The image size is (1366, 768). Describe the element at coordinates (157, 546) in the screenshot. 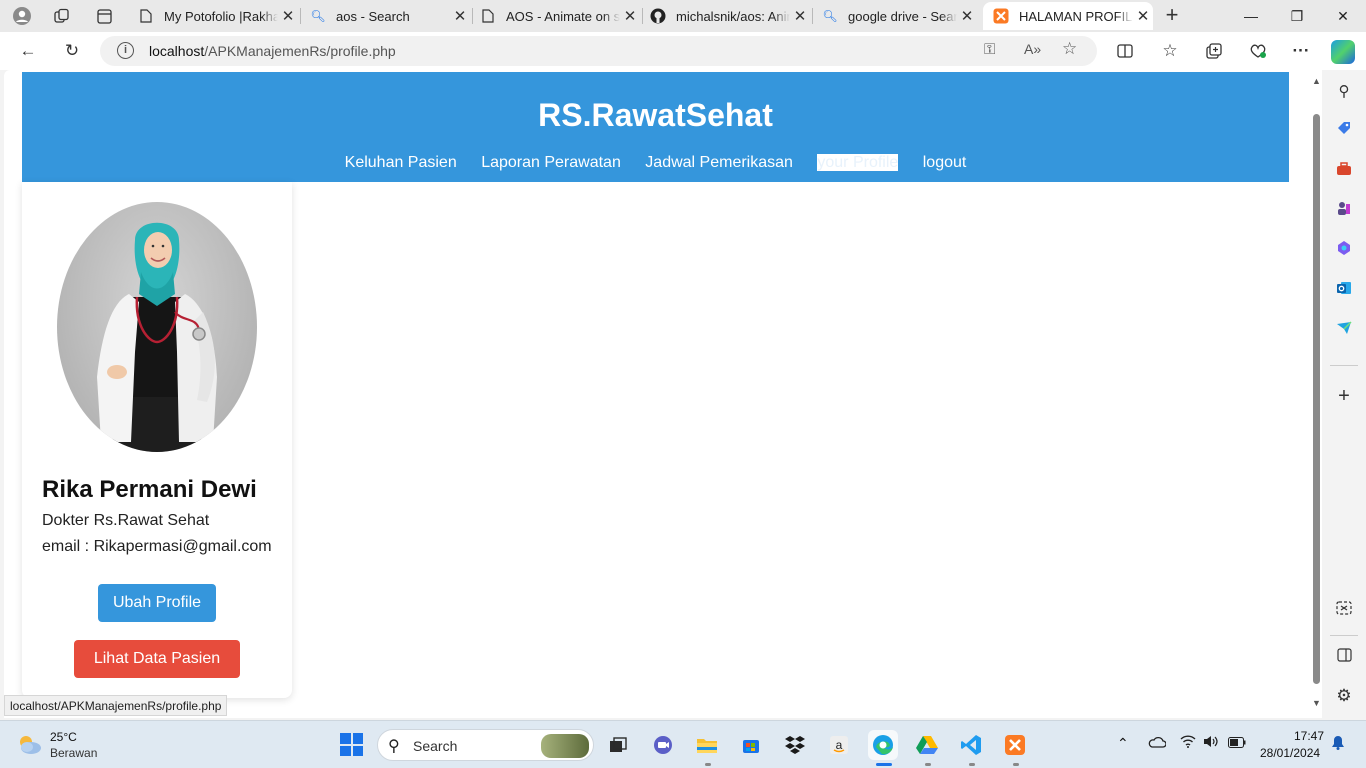

I see `profile-email: email : Rikapermasi@gmail.com` at that location.